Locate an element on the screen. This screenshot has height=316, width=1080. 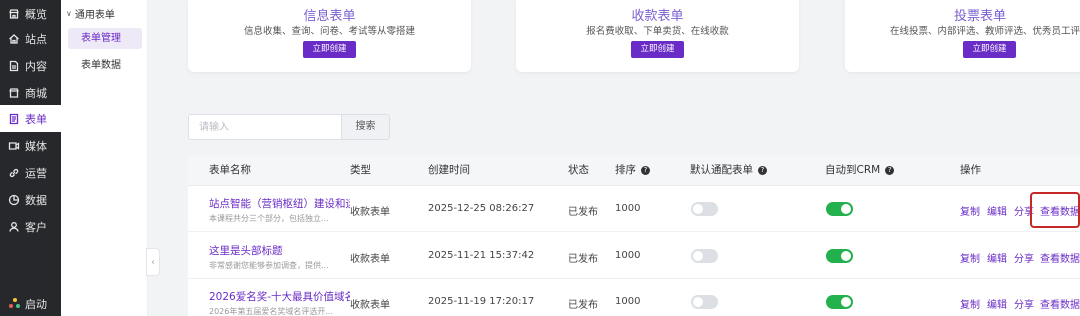
nav-item-forms: 表单 is located at coordinates (30, 118).